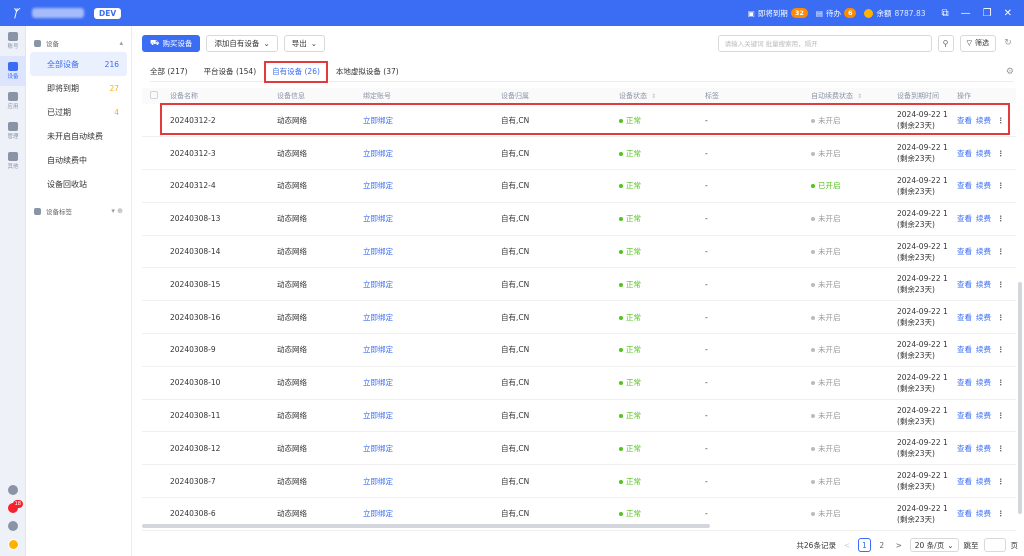 This screenshot has width=1024, height=556. I want to click on page-size-select: 20 条/页 ⌄, so click(934, 545).